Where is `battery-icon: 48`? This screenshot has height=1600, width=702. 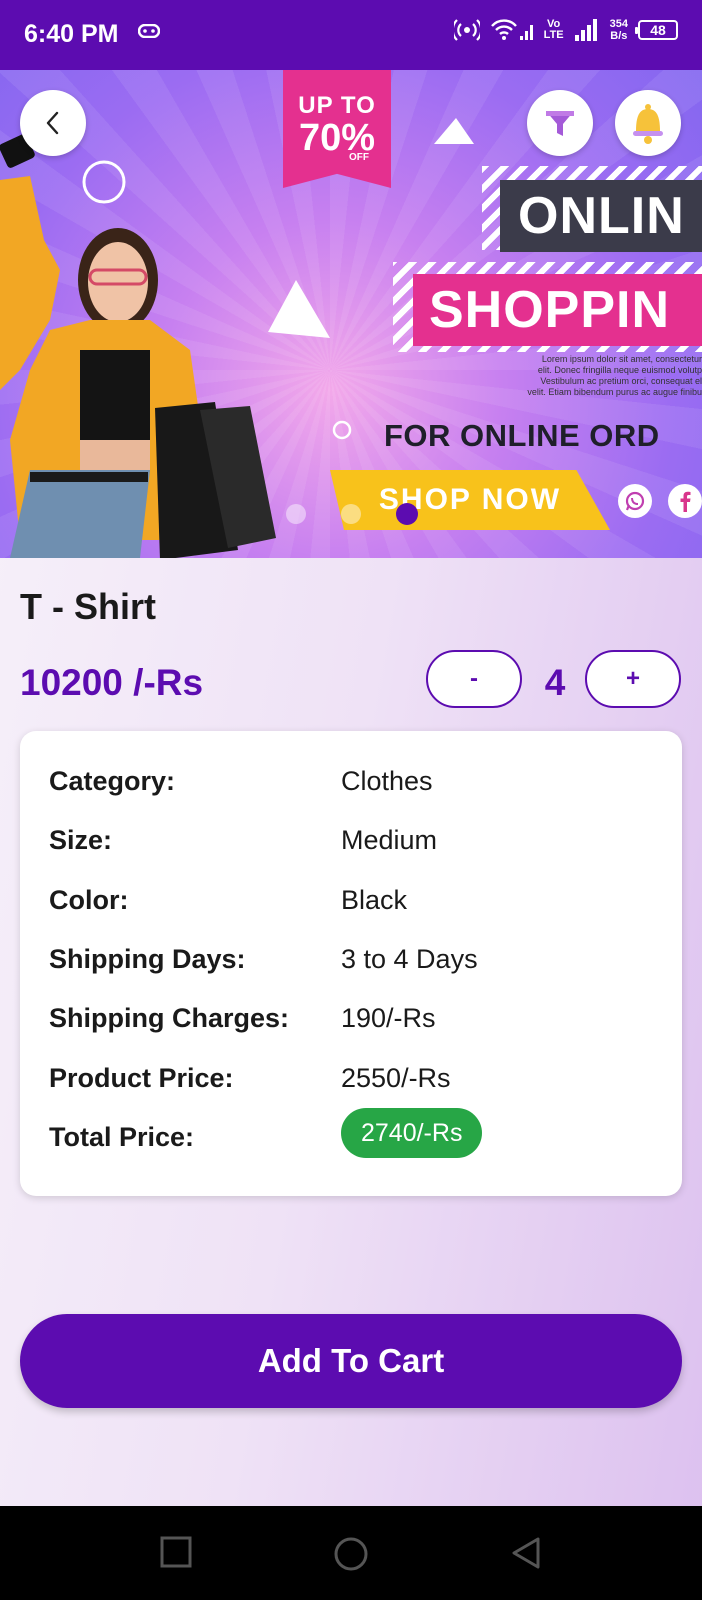
battery-icon: 48 is located at coordinates (656, 30).